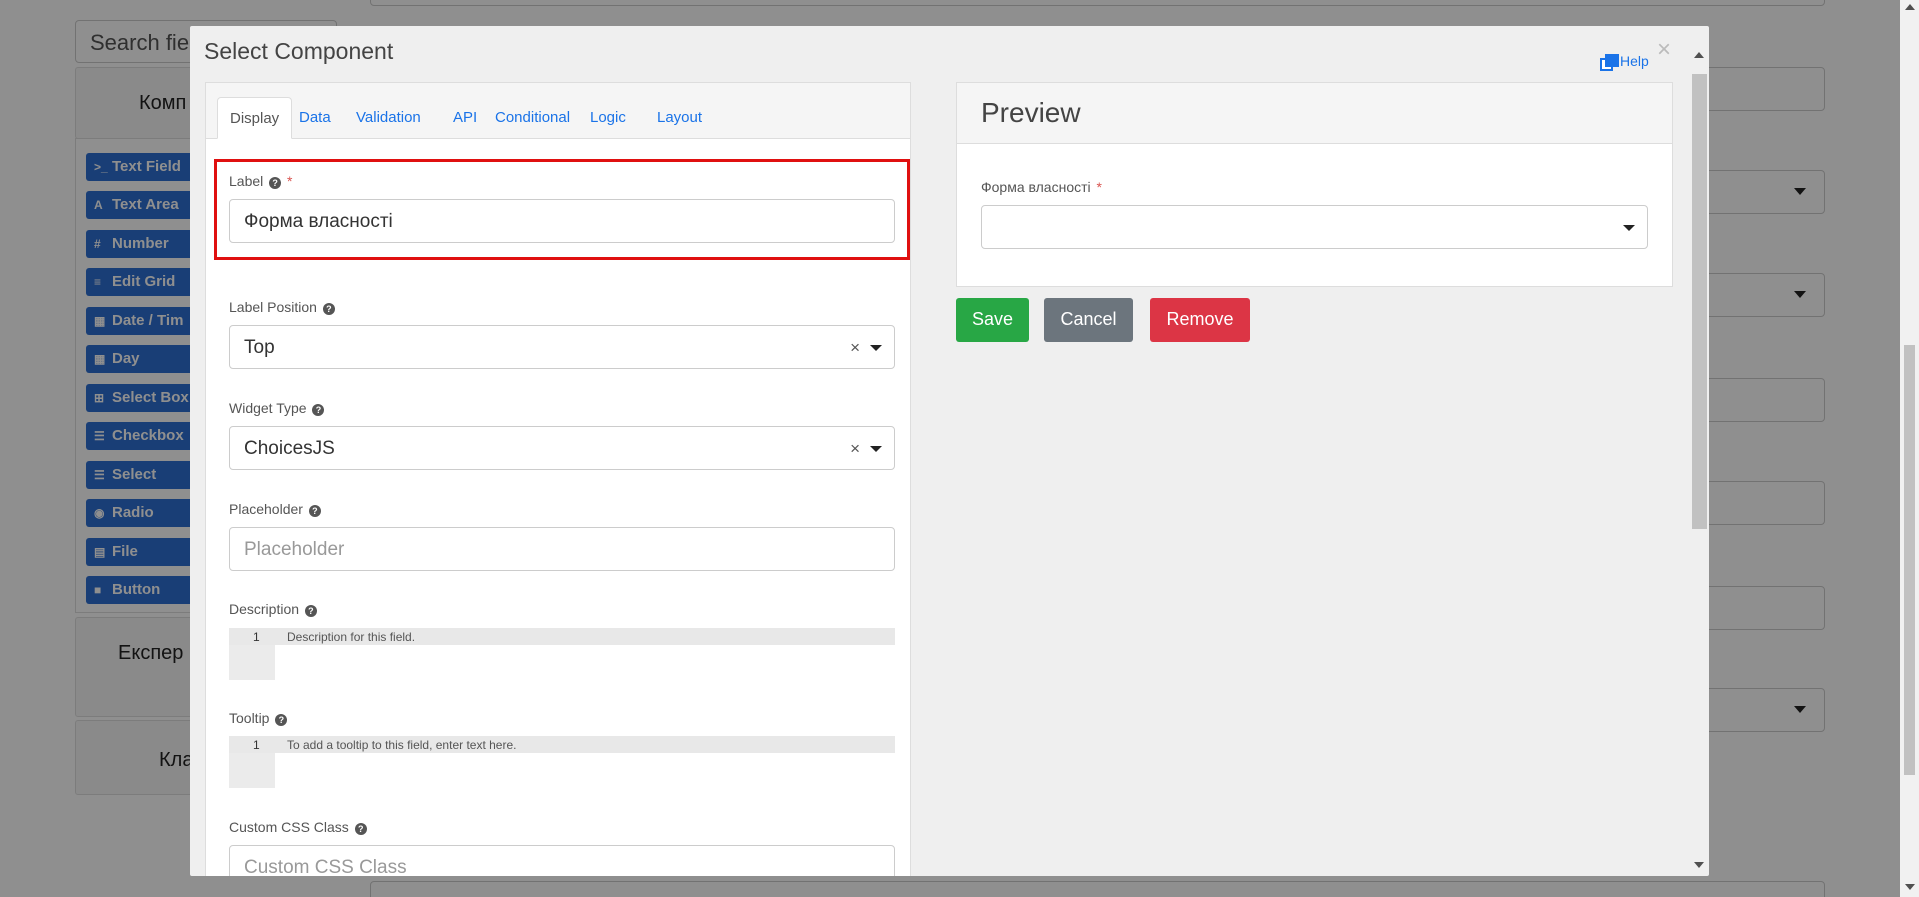 The image size is (1919, 897). I want to click on widget-type-value: ChoicesJS, so click(289, 448).